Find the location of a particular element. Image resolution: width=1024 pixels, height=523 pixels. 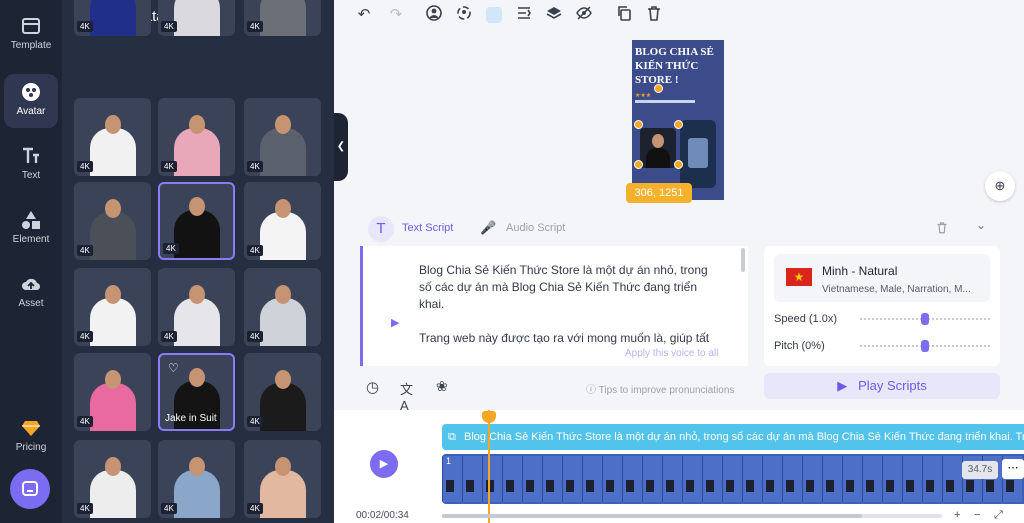

playhead is located at coordinates (489, 466).